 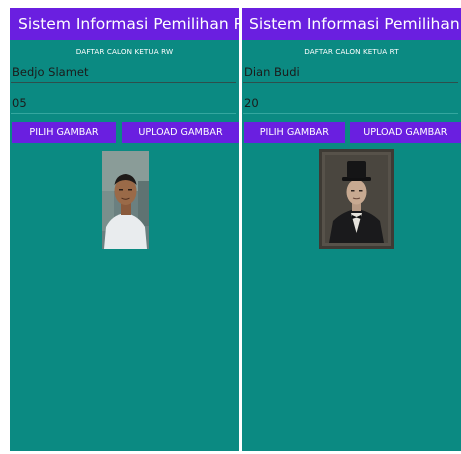 I want to click on form-subtitle: DAFTAR CALON KETUA RT, so click(x=351, y=51).